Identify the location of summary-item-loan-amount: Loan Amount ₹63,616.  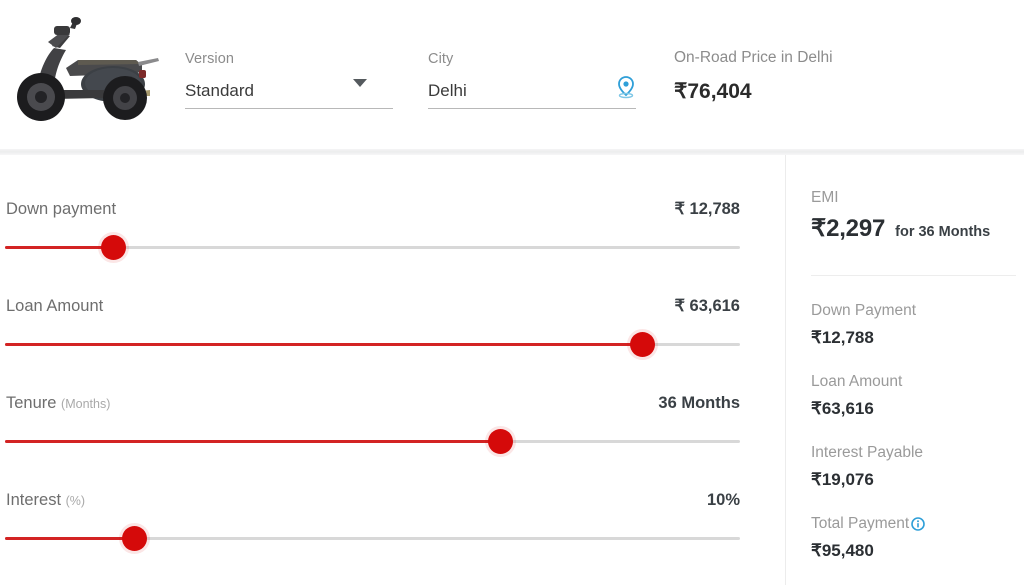
(917, 395).